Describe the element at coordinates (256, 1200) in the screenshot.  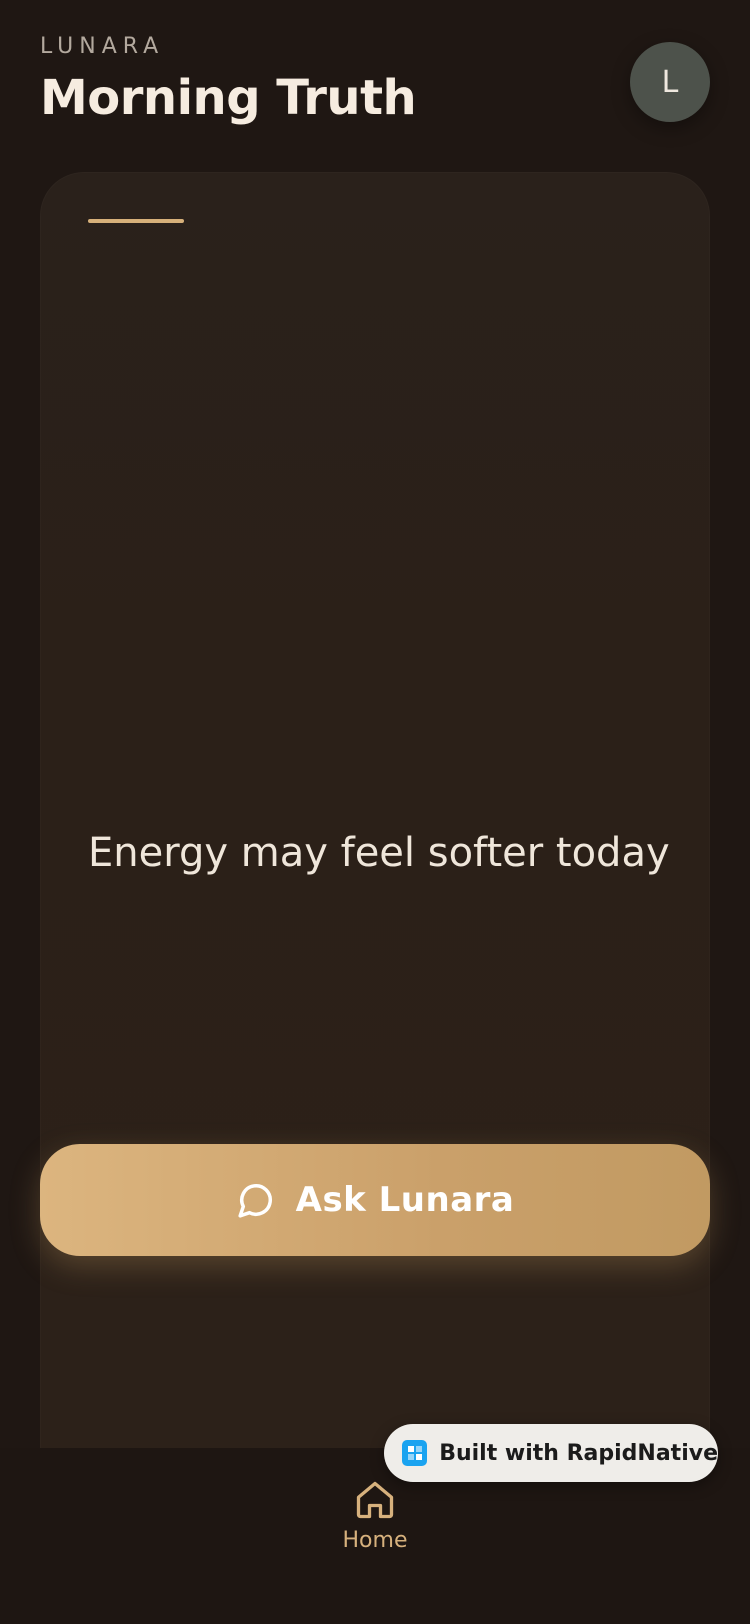
I see `chat-bubble-icon` at that location.